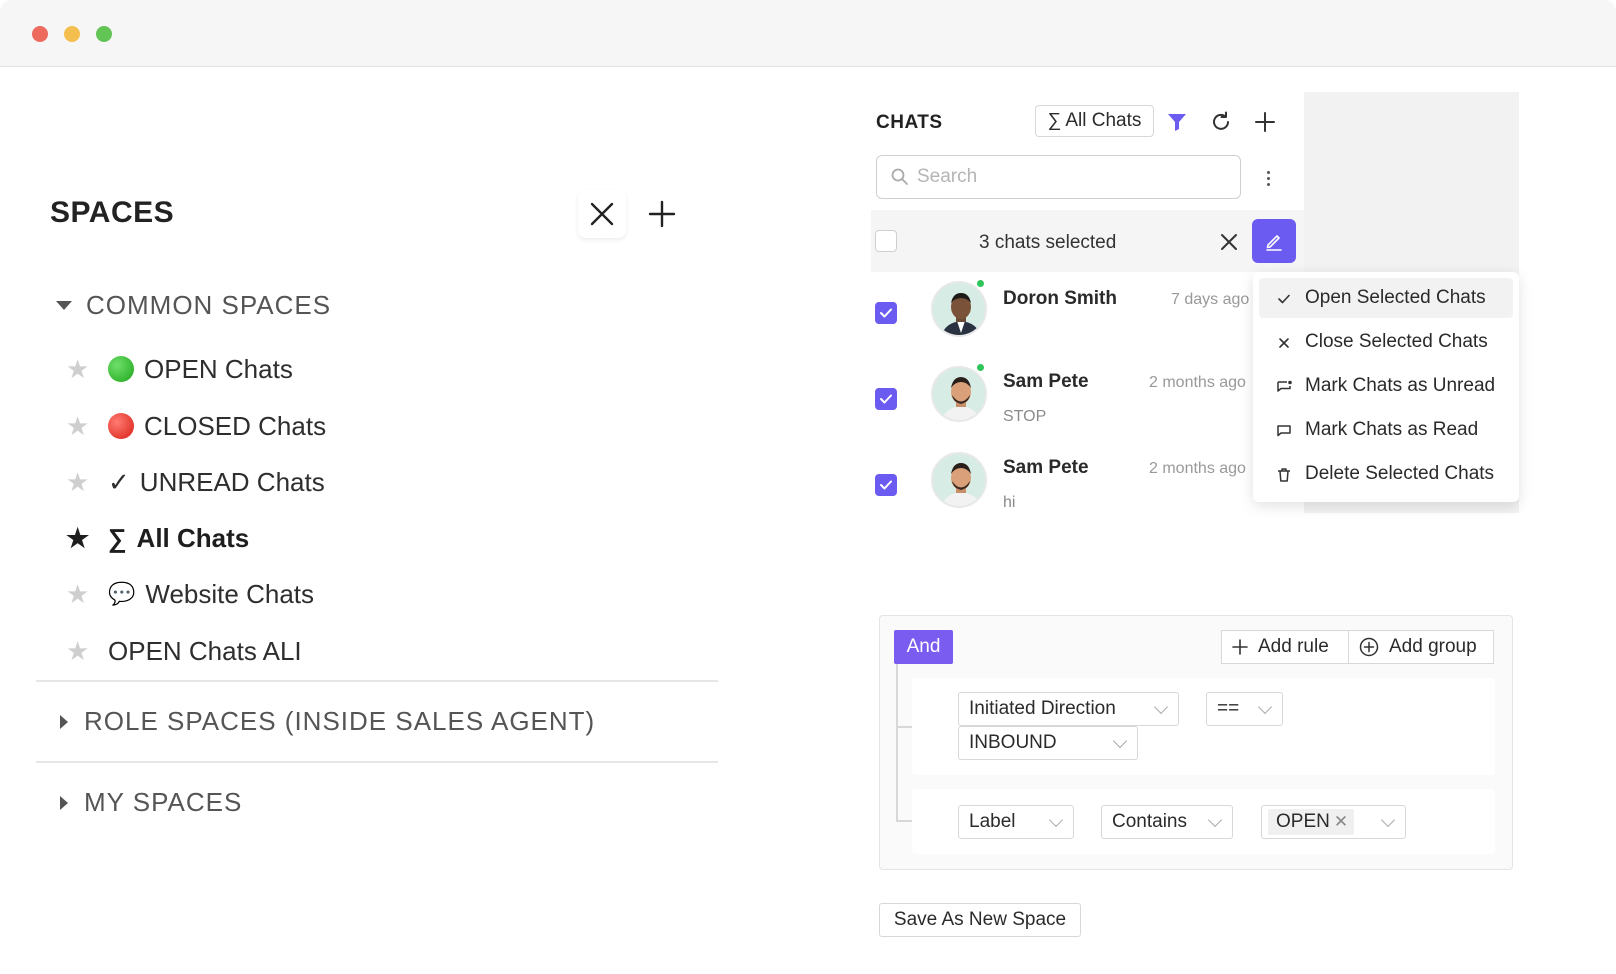 This screenshot has height=974, width=1616. Describe the element at coordinates (1284, 475) in the screenshot. I see `trash-icon` at that location.